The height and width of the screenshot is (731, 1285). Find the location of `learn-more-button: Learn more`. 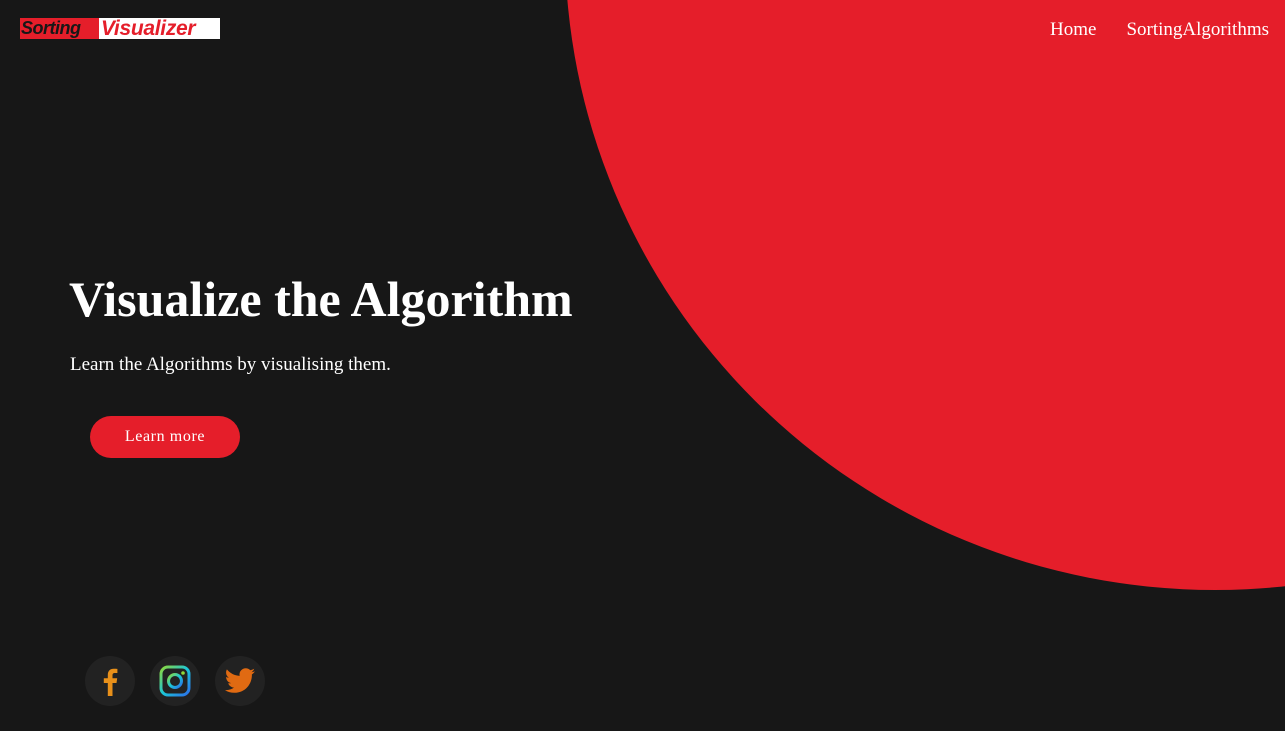

learn-more-button: Learn more is located at coordinates (165, 437).